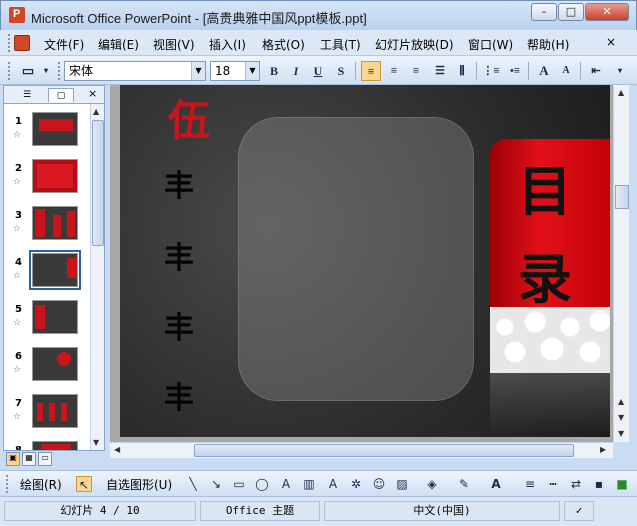  What do you see at coordinates (139, 484) in the screenshot?
I see `autoshapes-menu-button: 自选图形(U)` at bounding box center [139, 484].